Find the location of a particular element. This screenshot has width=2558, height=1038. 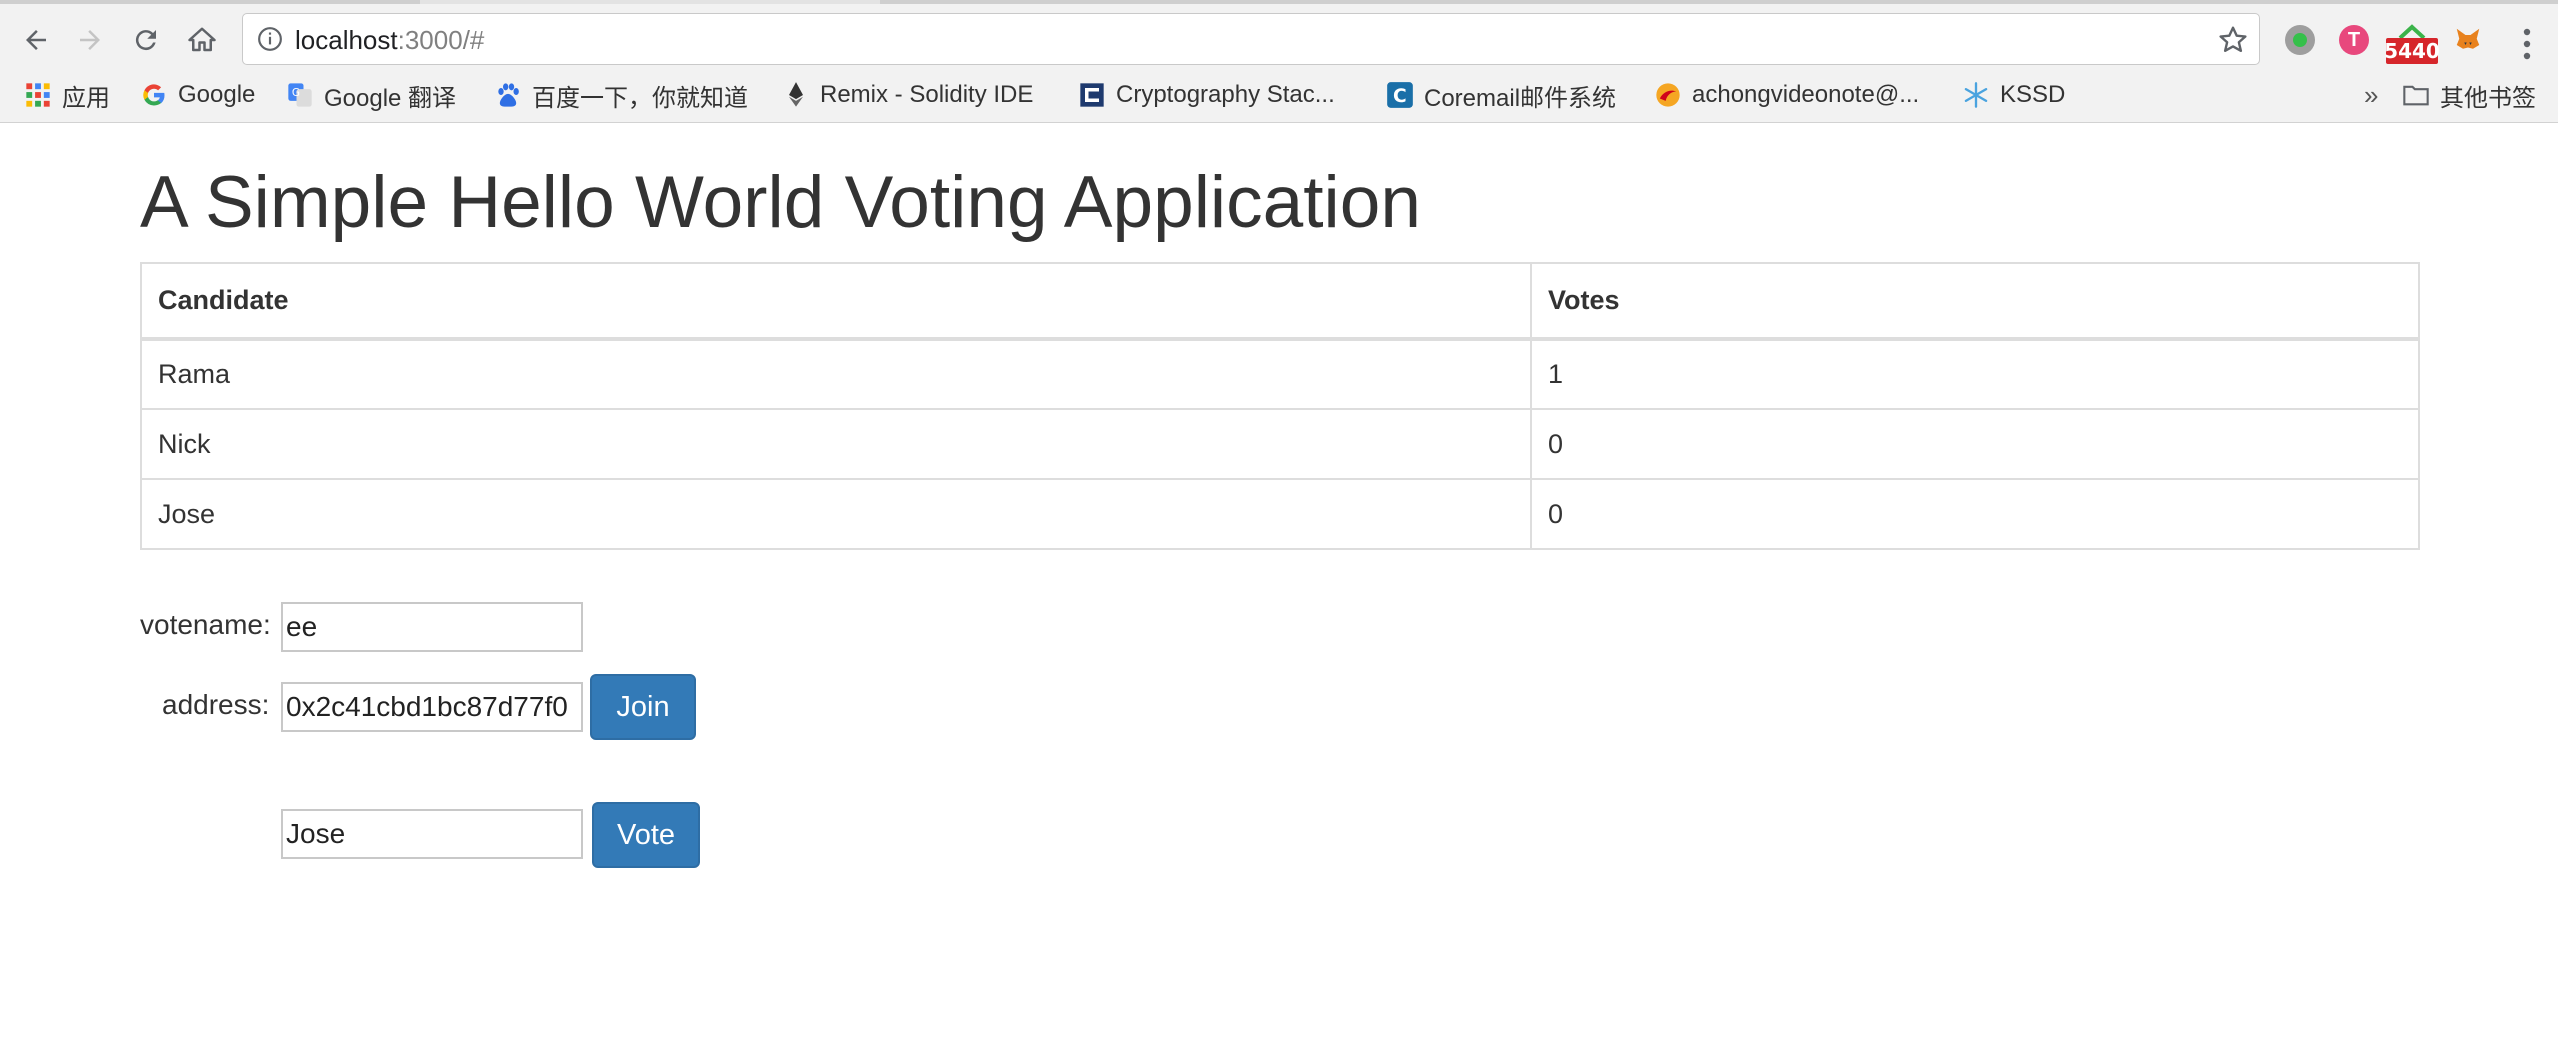

svg-text: C is located at coordinates (1400, 96).